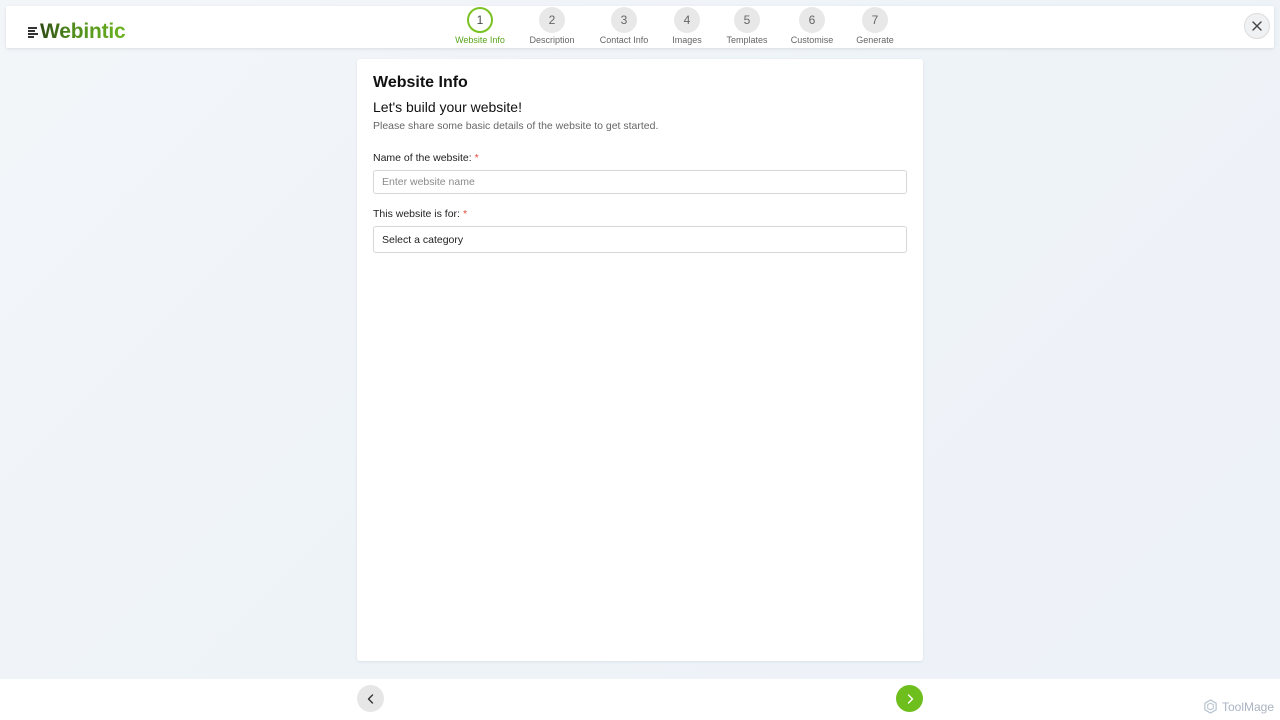 The image size is (1280, 720). Describe the element at coordinates (480, 40) in the screenshot. I see `step-label: Website Info` at that location.